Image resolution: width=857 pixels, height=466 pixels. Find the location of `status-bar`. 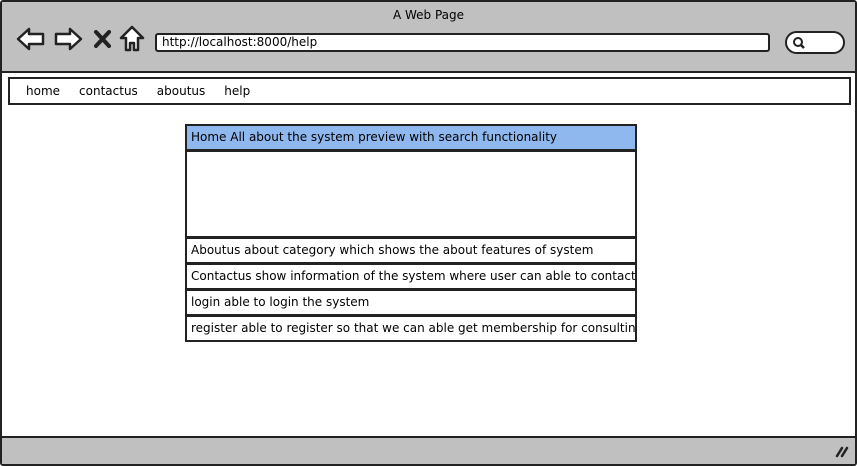

status-bar is located at coordinates (428, 450).